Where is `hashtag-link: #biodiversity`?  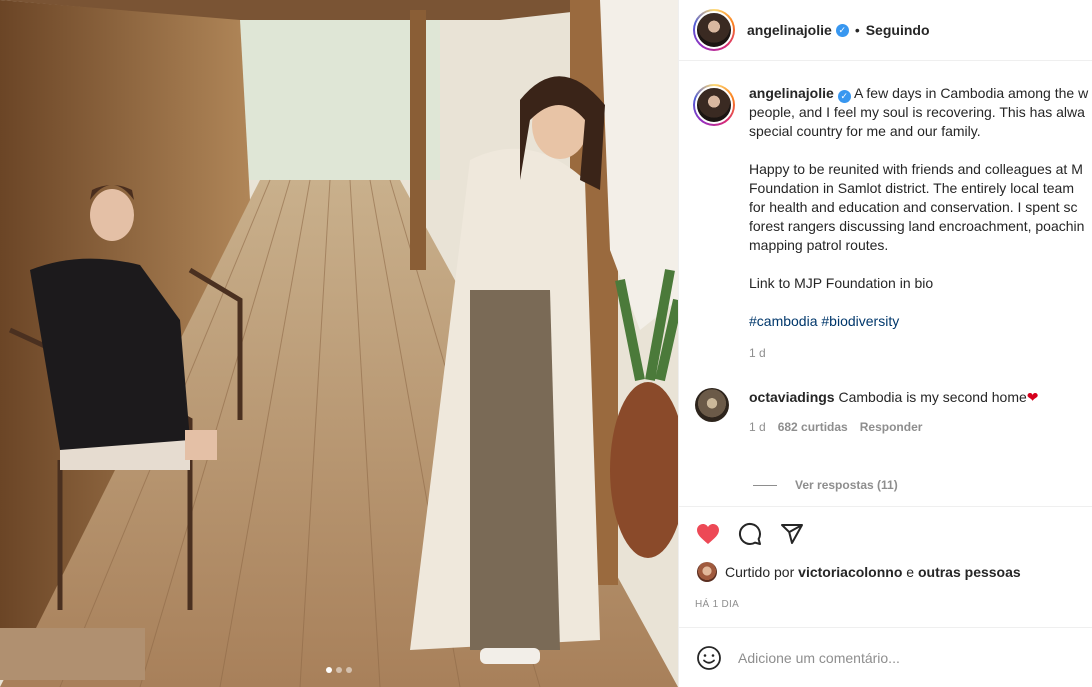
hashtag-link: #biodiversity is located at coordinates (860, 321).